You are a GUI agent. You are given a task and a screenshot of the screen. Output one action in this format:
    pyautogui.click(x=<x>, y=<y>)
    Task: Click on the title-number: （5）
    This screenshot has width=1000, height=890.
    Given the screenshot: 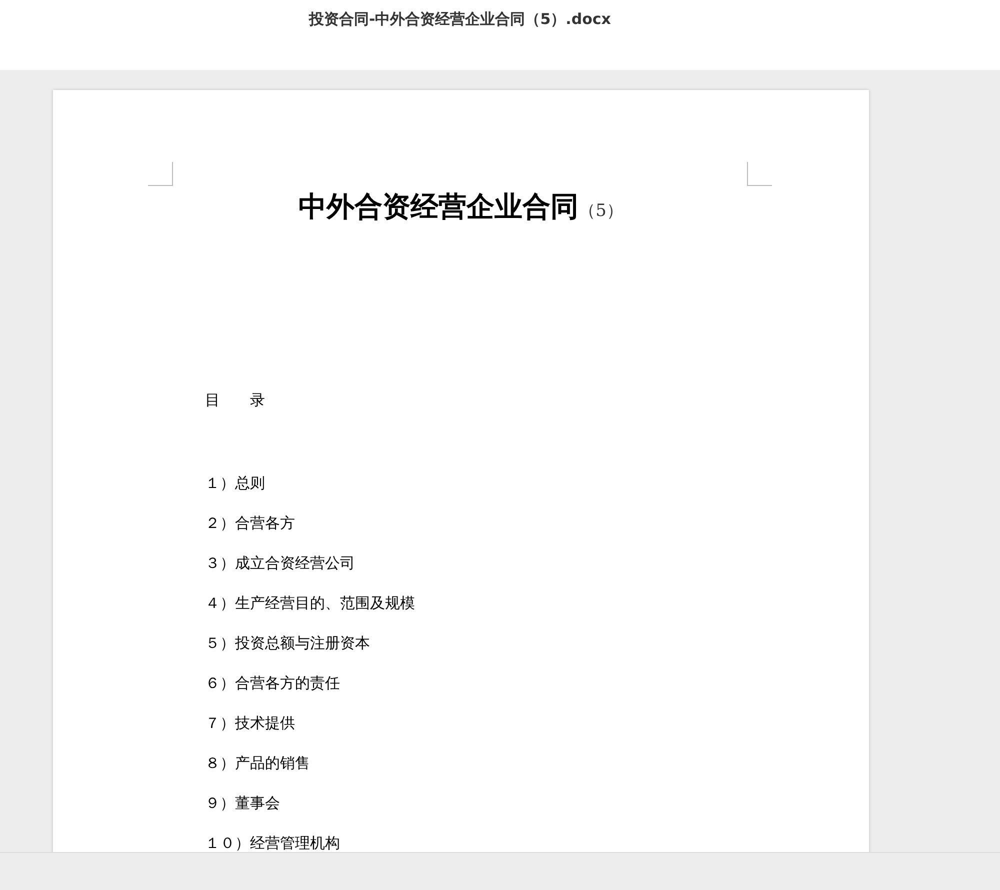 What is the action you would take?
    pyautogui.click(x=601, y=211)
    